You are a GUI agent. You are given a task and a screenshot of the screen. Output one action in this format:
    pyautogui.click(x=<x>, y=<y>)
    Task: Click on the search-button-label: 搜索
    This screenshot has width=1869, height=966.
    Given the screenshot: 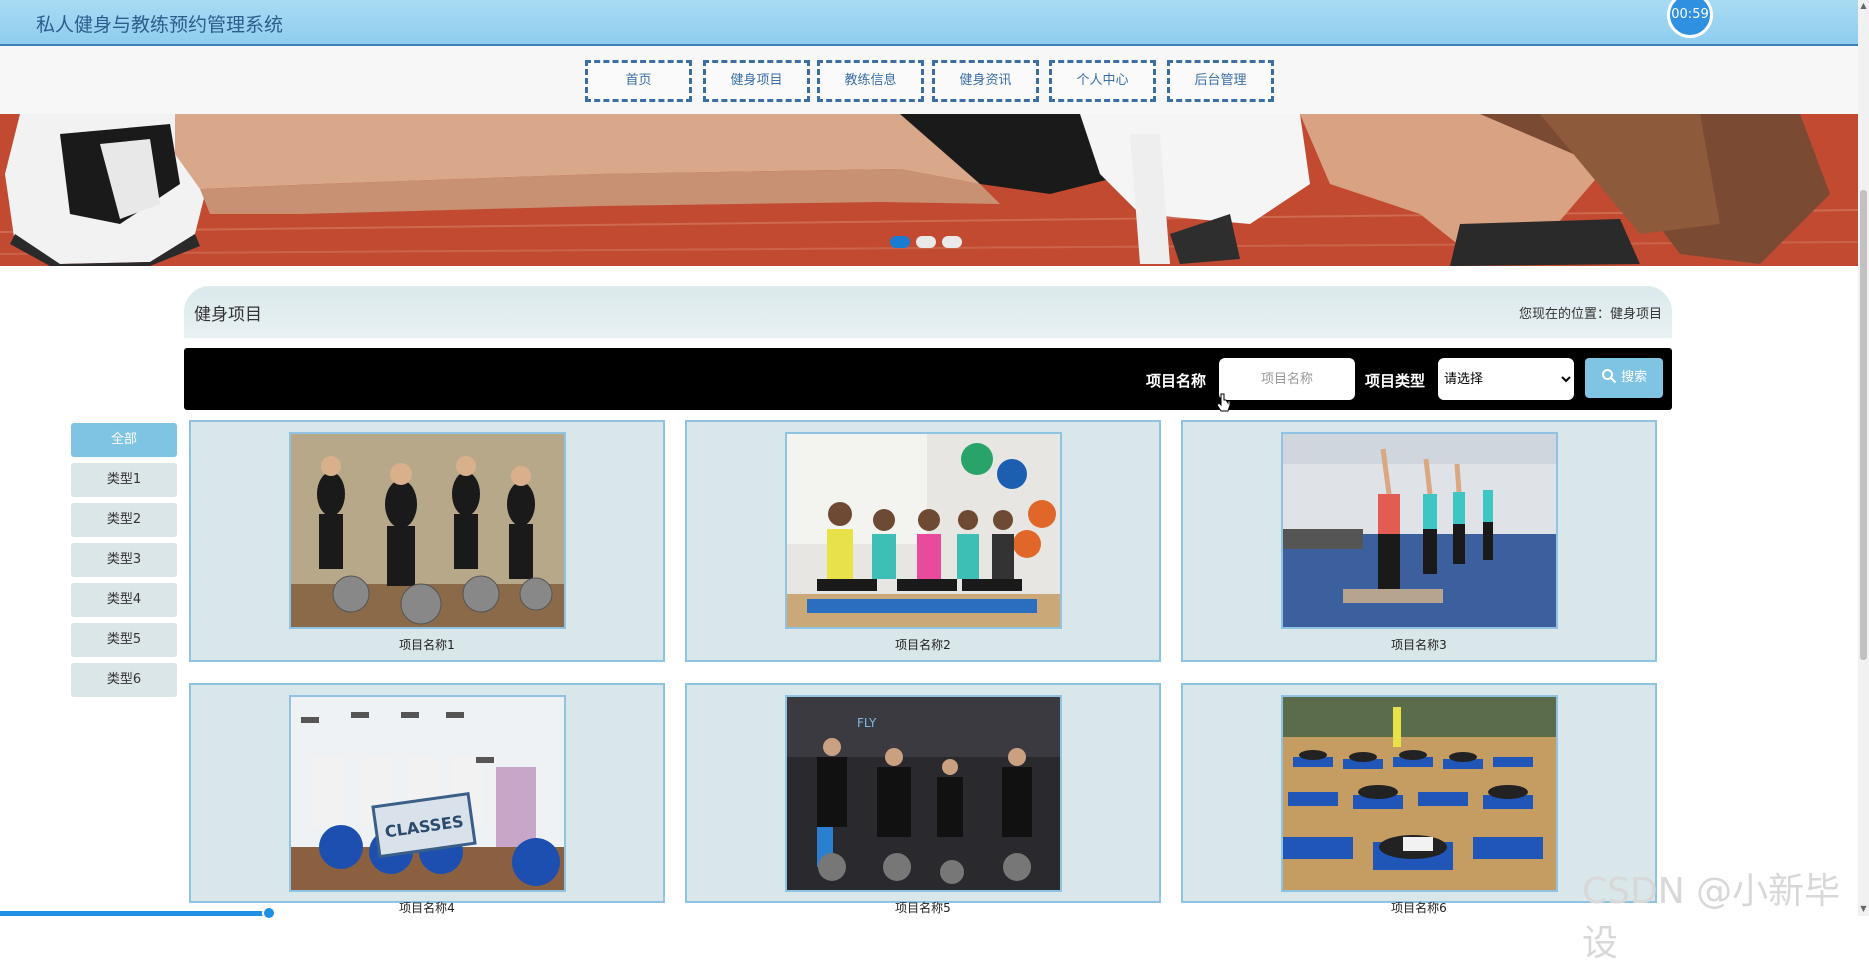 What is the action you would take?
    pyautogui.click(x=1634, y=377)
    